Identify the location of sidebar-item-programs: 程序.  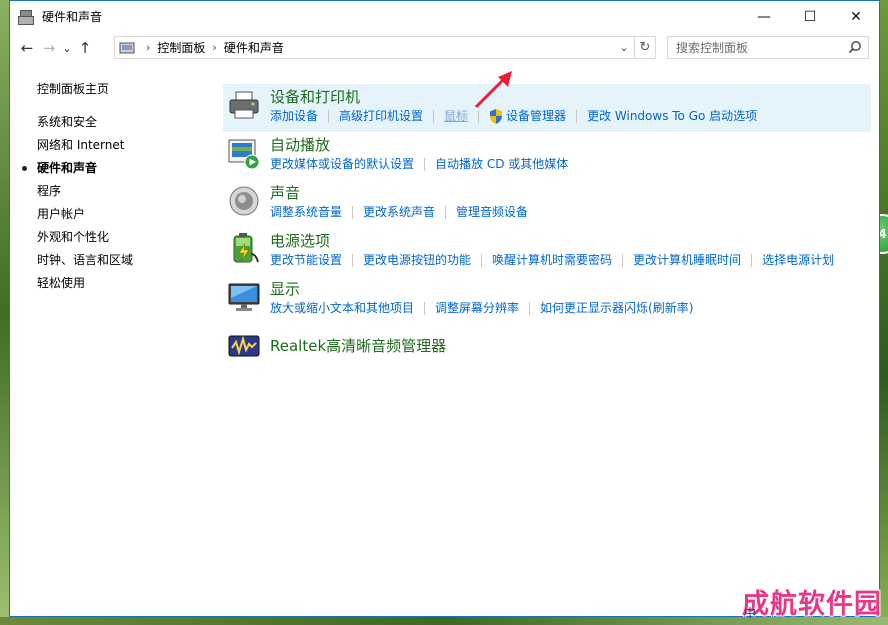
(127, 194).